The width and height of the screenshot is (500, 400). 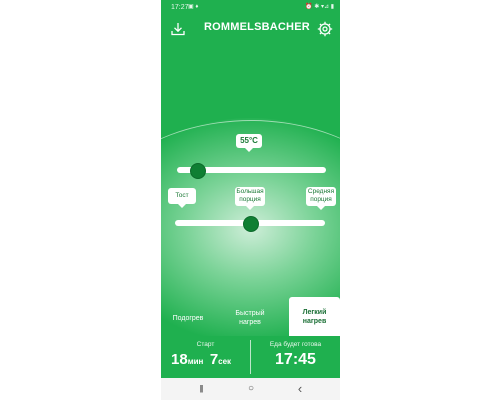 I want to click on ready-time: 17:45, so click(x=295, y=359).